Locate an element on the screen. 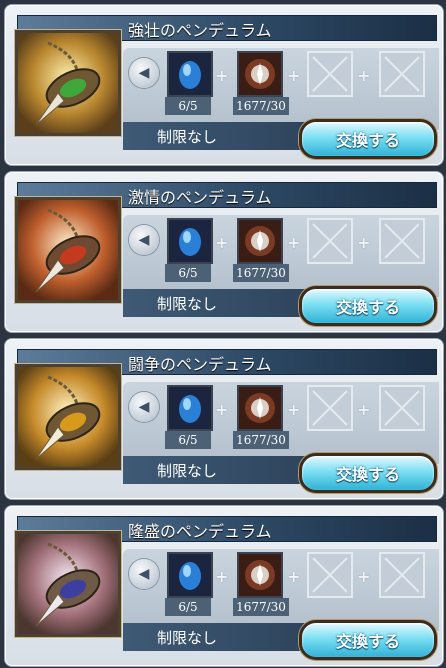  item-title: 激情のペンデュラム is located at coordinates (200, 197).